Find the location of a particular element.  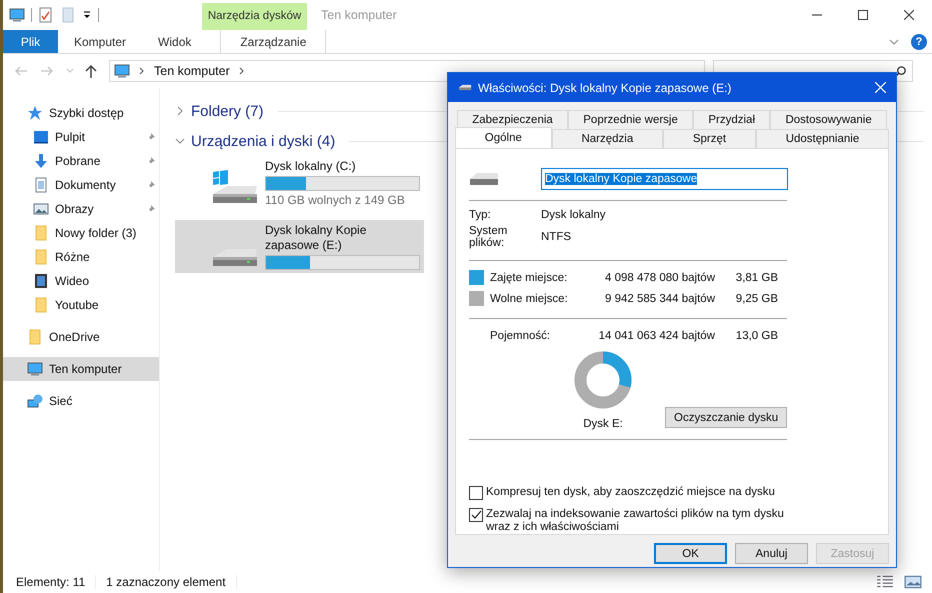

dialog-button: Anuluj is located at coordinates (771, 553).